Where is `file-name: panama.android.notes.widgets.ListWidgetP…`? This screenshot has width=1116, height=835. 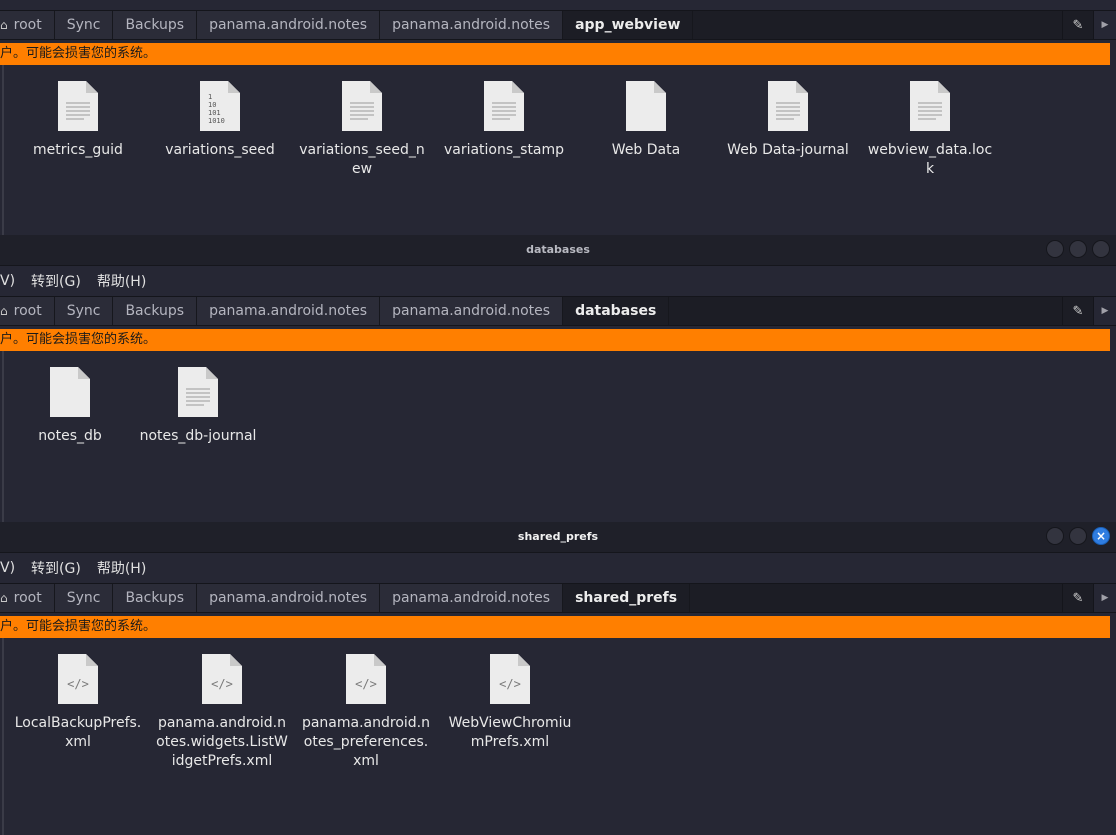 file-name: panama.android.notes.widgets.ListWidgetP… is located at coordinates (222, 742).